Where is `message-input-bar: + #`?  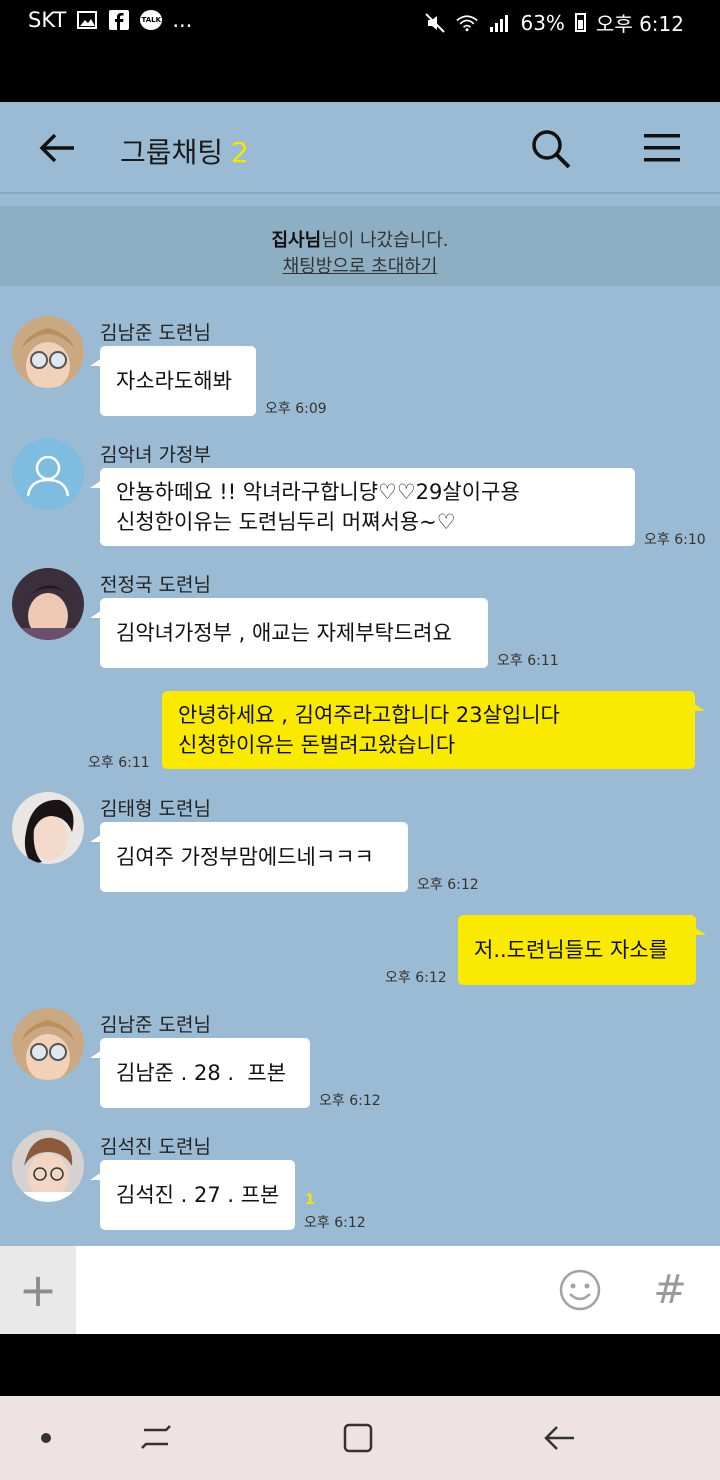
message-input-bar: + # is located at coordinates (360, 1290).